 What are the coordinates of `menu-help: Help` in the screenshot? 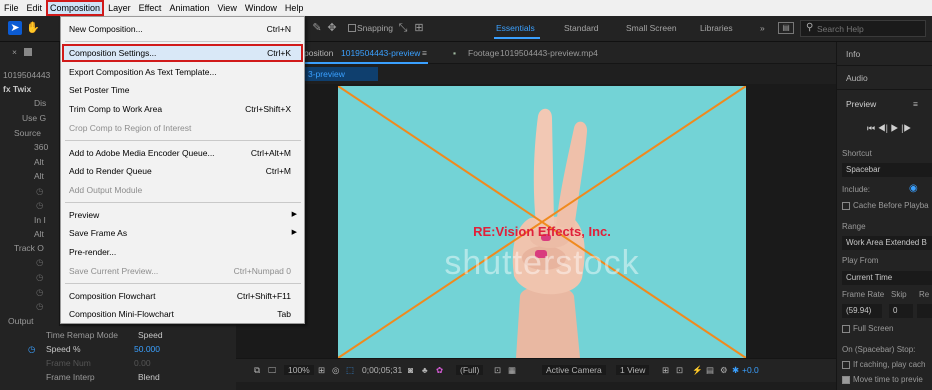 It's located at (294, 8).